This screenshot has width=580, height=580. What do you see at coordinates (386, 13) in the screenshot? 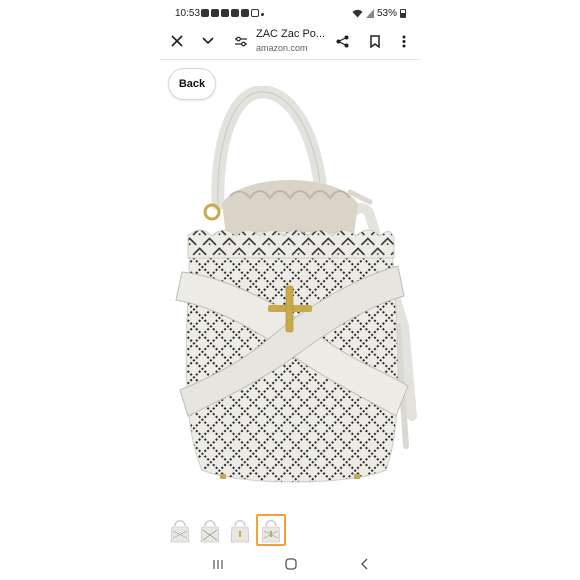
I see `battery-percent: 53%` at bounding box center [386, 13].